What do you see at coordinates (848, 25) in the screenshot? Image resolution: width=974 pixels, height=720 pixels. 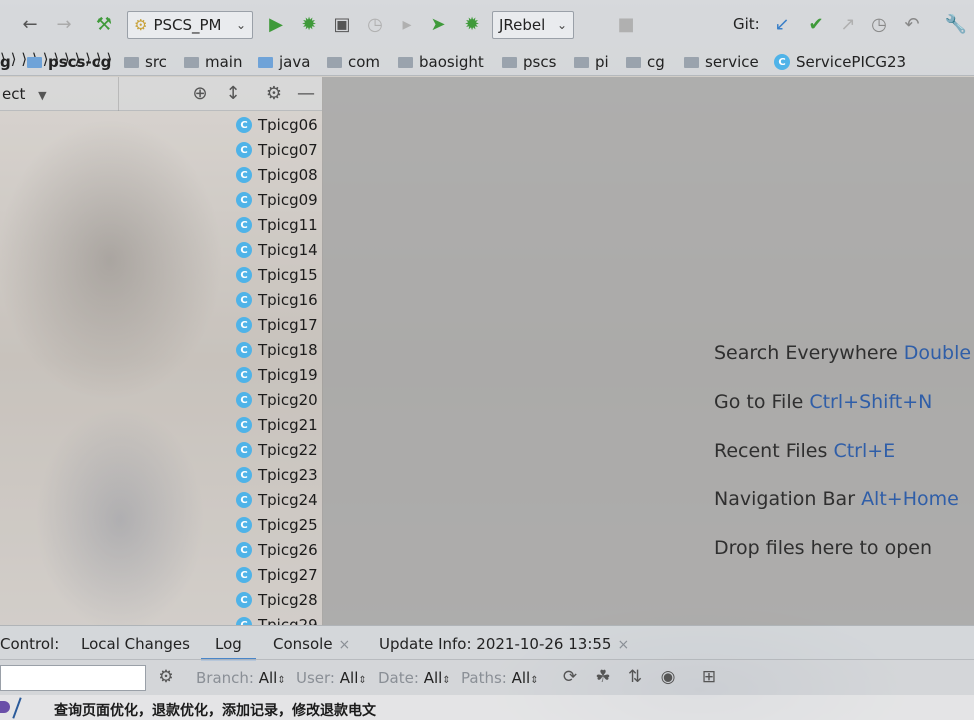 I see `git-push-icon: ↗` at bounding box center [848, 25].